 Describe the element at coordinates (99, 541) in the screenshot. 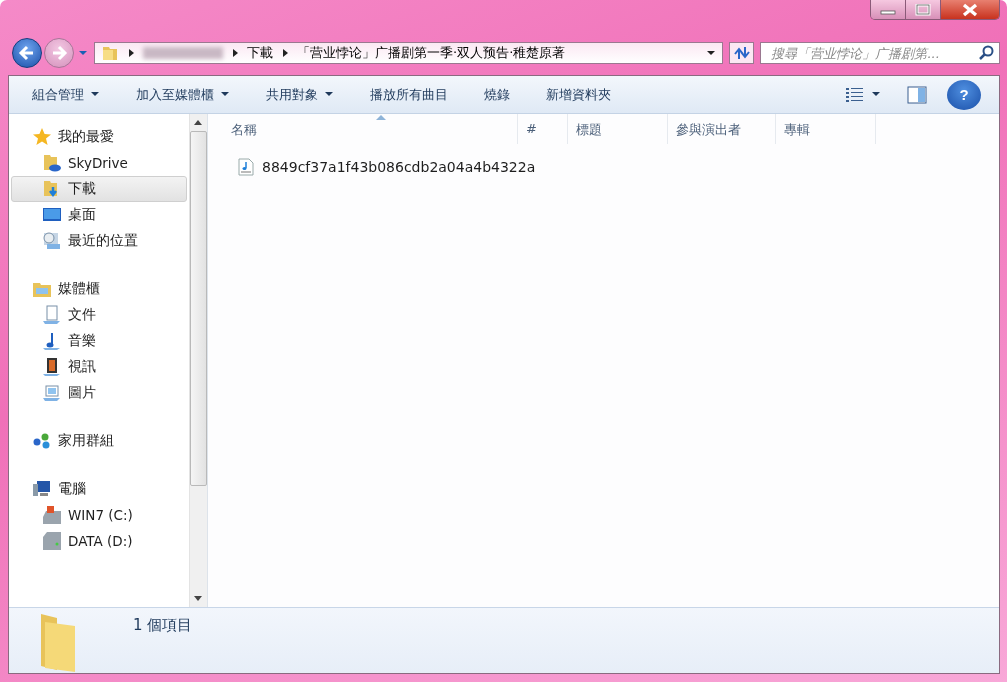

I see `nav-item: DATA (D:)` at that location.